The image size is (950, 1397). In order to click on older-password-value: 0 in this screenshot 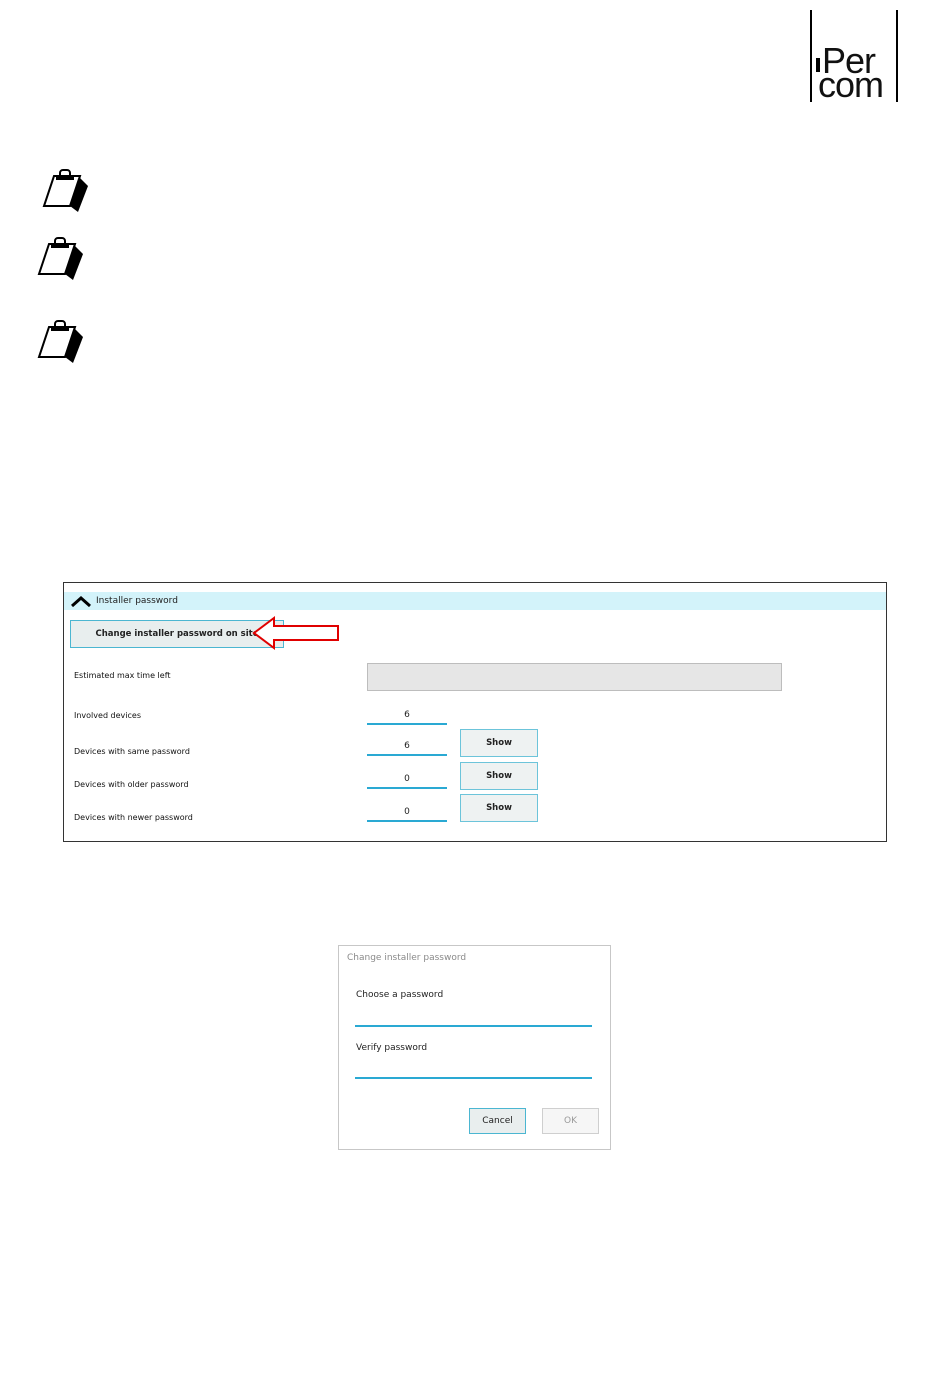, I will do `click(407, 781)`.